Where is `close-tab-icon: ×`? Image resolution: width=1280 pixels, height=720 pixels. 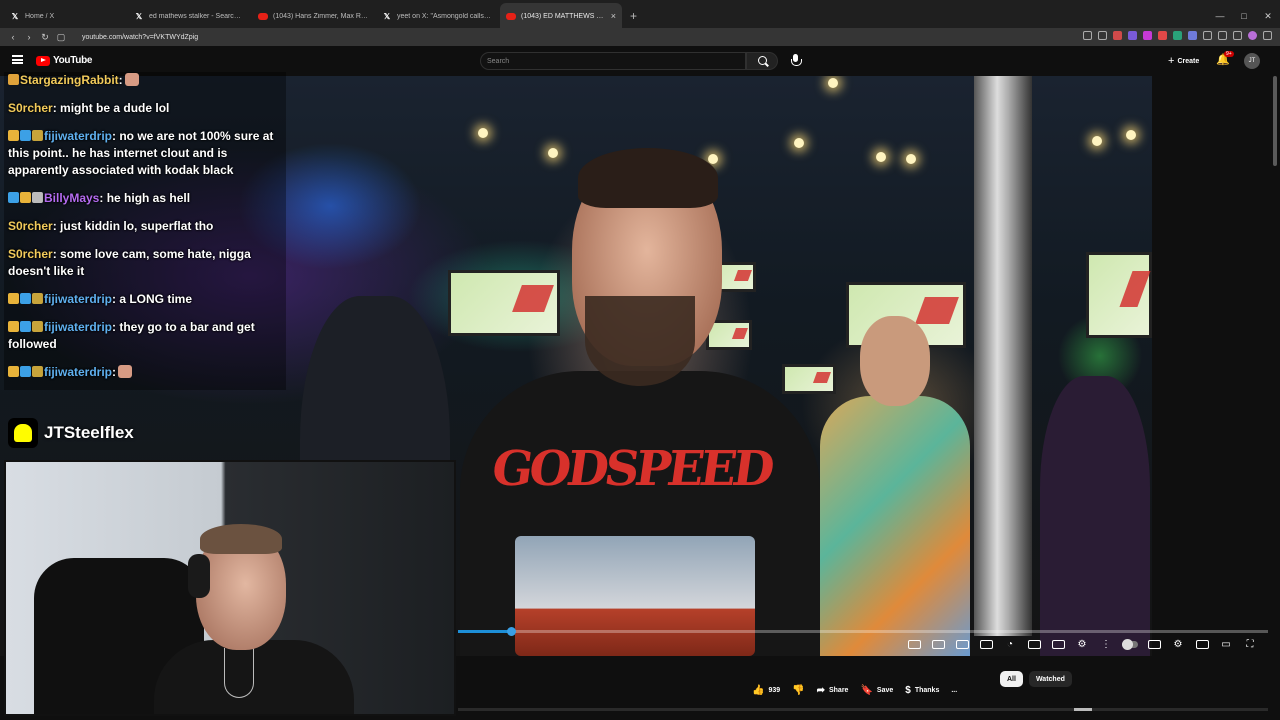
close-tab-icon: × is located at coordinates (613, 16).